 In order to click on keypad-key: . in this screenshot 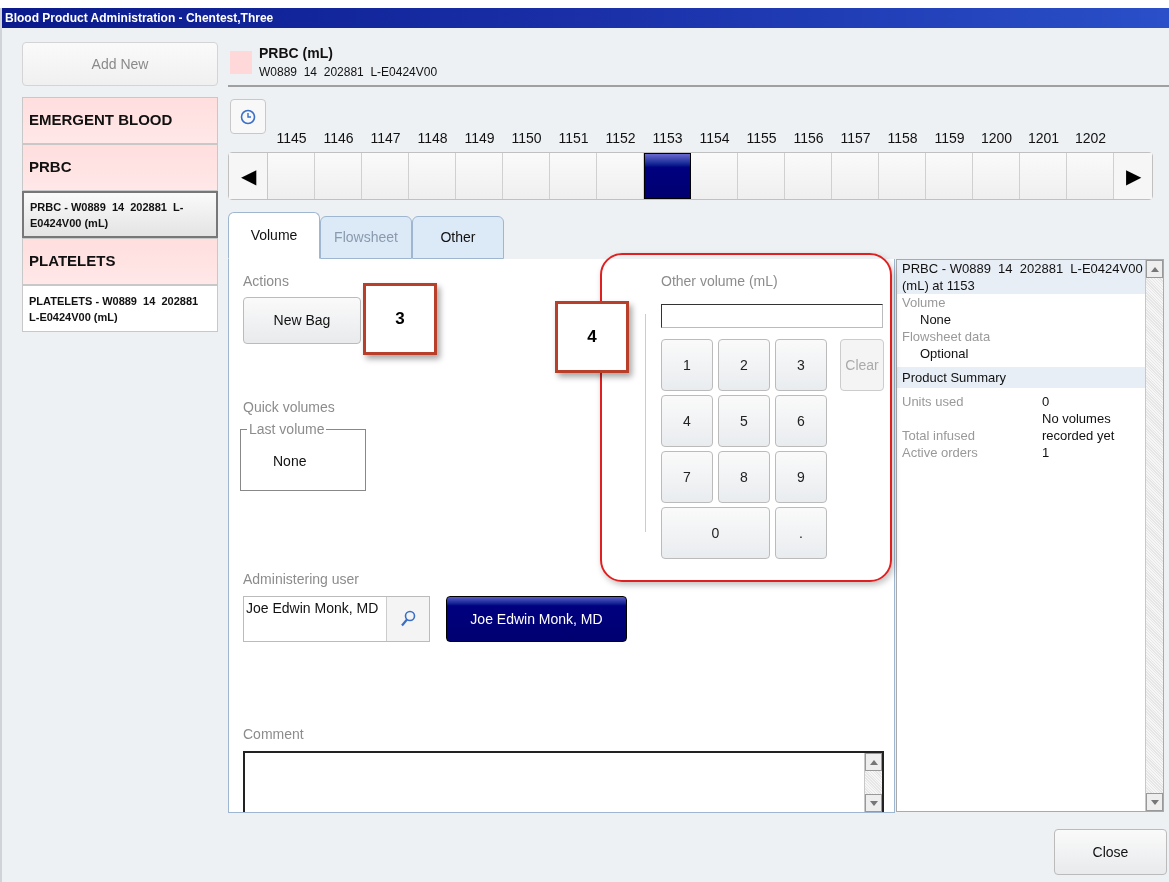, I will do `click(801, 533)`.